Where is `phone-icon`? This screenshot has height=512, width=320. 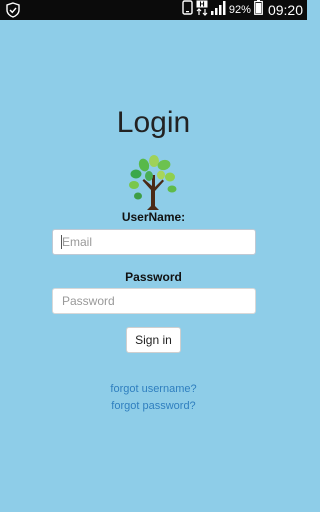 phone-icon is located at coordinates (187, 10).